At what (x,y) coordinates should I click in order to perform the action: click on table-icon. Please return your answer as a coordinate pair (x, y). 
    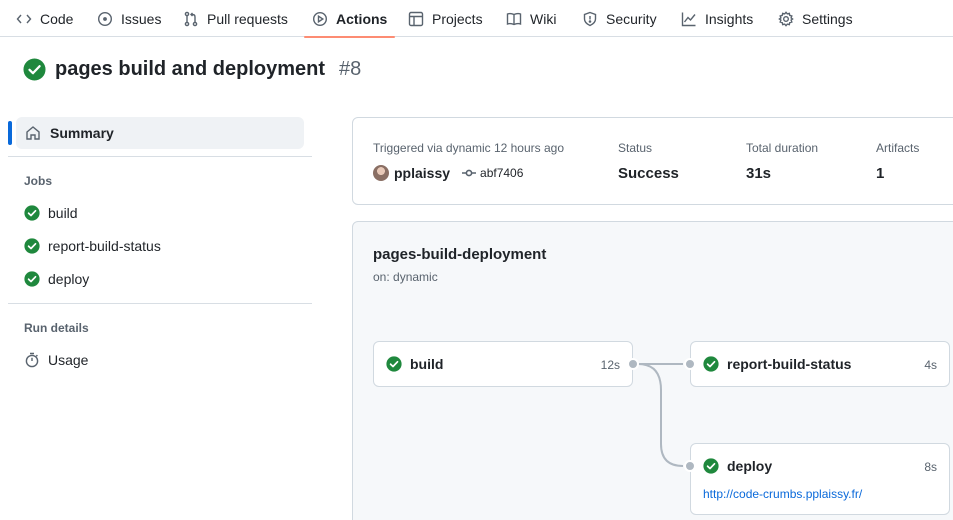
    Looking at the image, I should click on (416, 18).